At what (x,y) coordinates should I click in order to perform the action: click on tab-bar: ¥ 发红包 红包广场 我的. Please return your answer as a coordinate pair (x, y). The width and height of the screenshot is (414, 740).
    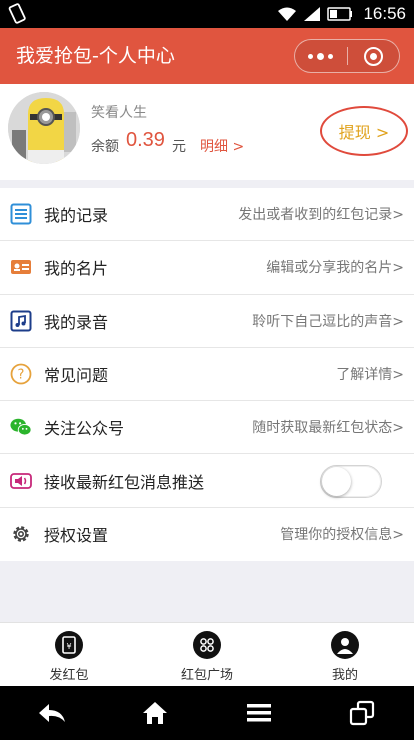
    Looking at the image, I should click on (207, 654).